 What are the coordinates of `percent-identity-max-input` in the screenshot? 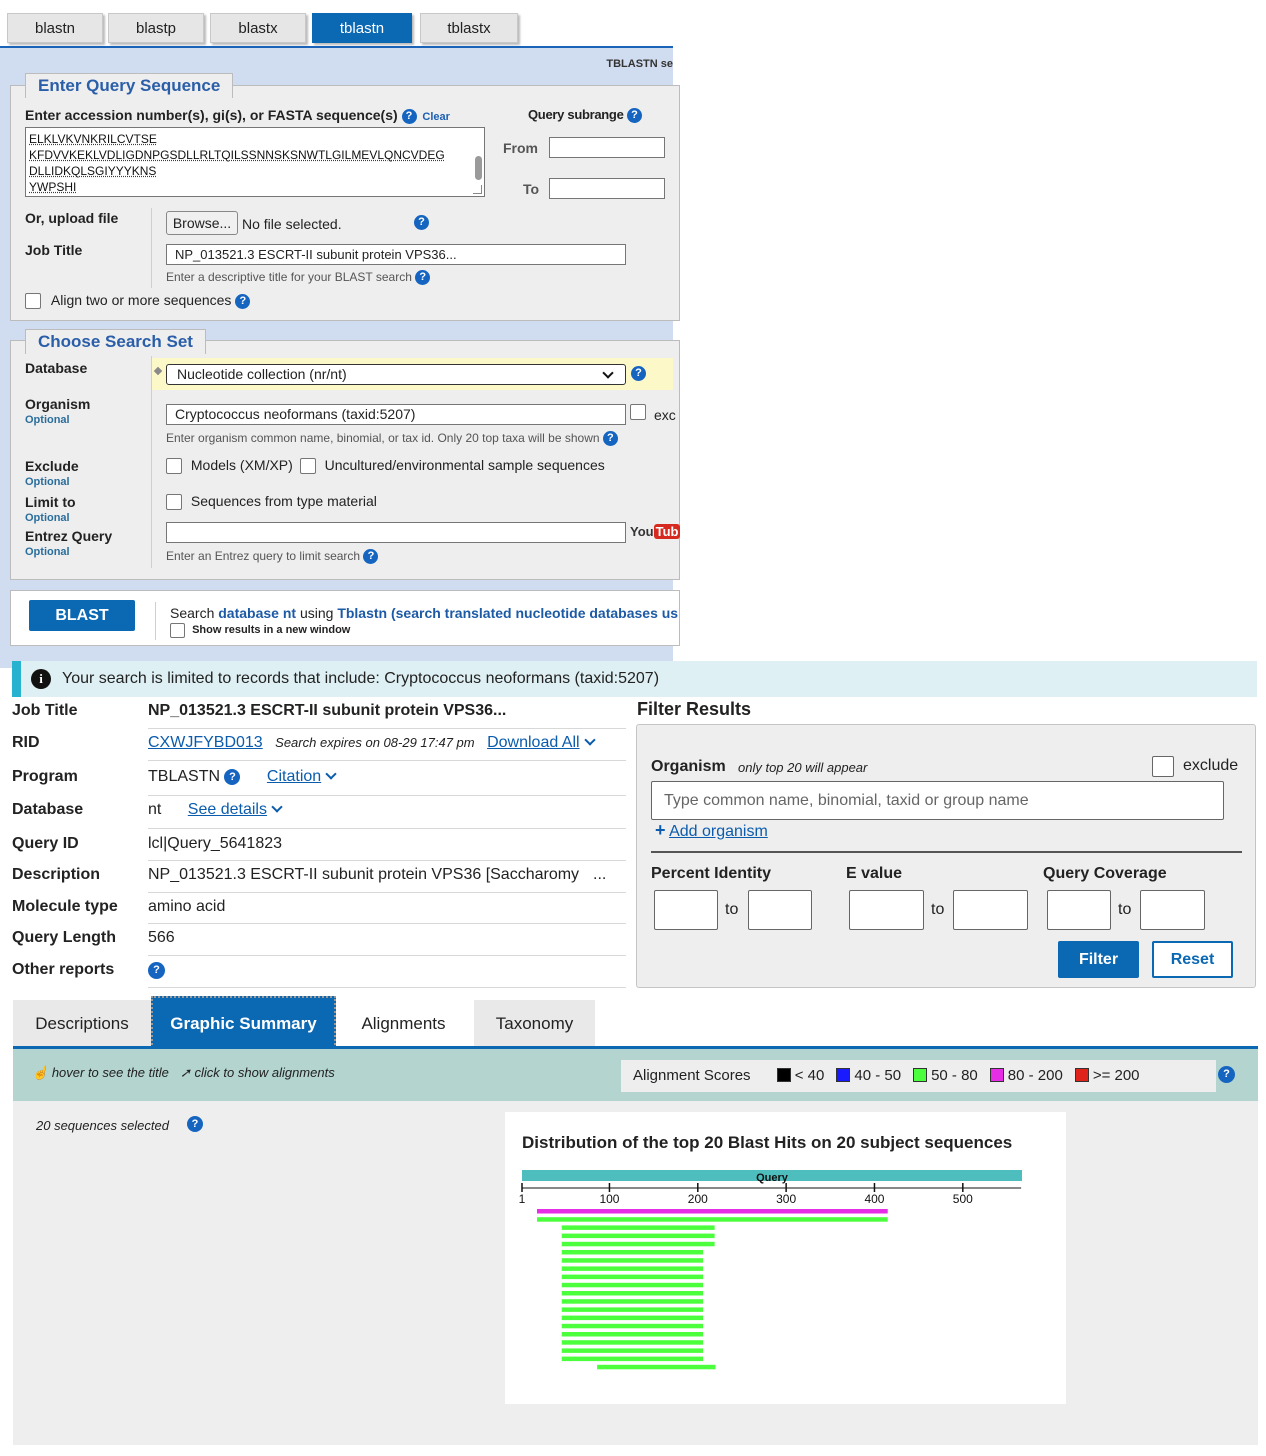 It's located at (780, 910).